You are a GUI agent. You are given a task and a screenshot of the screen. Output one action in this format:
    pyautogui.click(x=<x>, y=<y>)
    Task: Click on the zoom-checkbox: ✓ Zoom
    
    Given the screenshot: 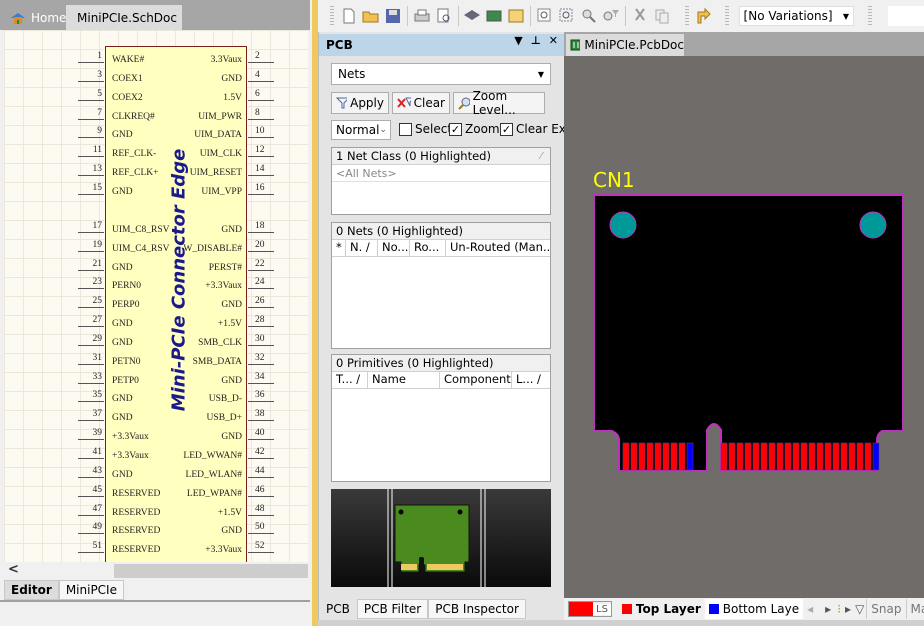 What is the action you would take?
    pyautogui.click(x=474, y=129)
    